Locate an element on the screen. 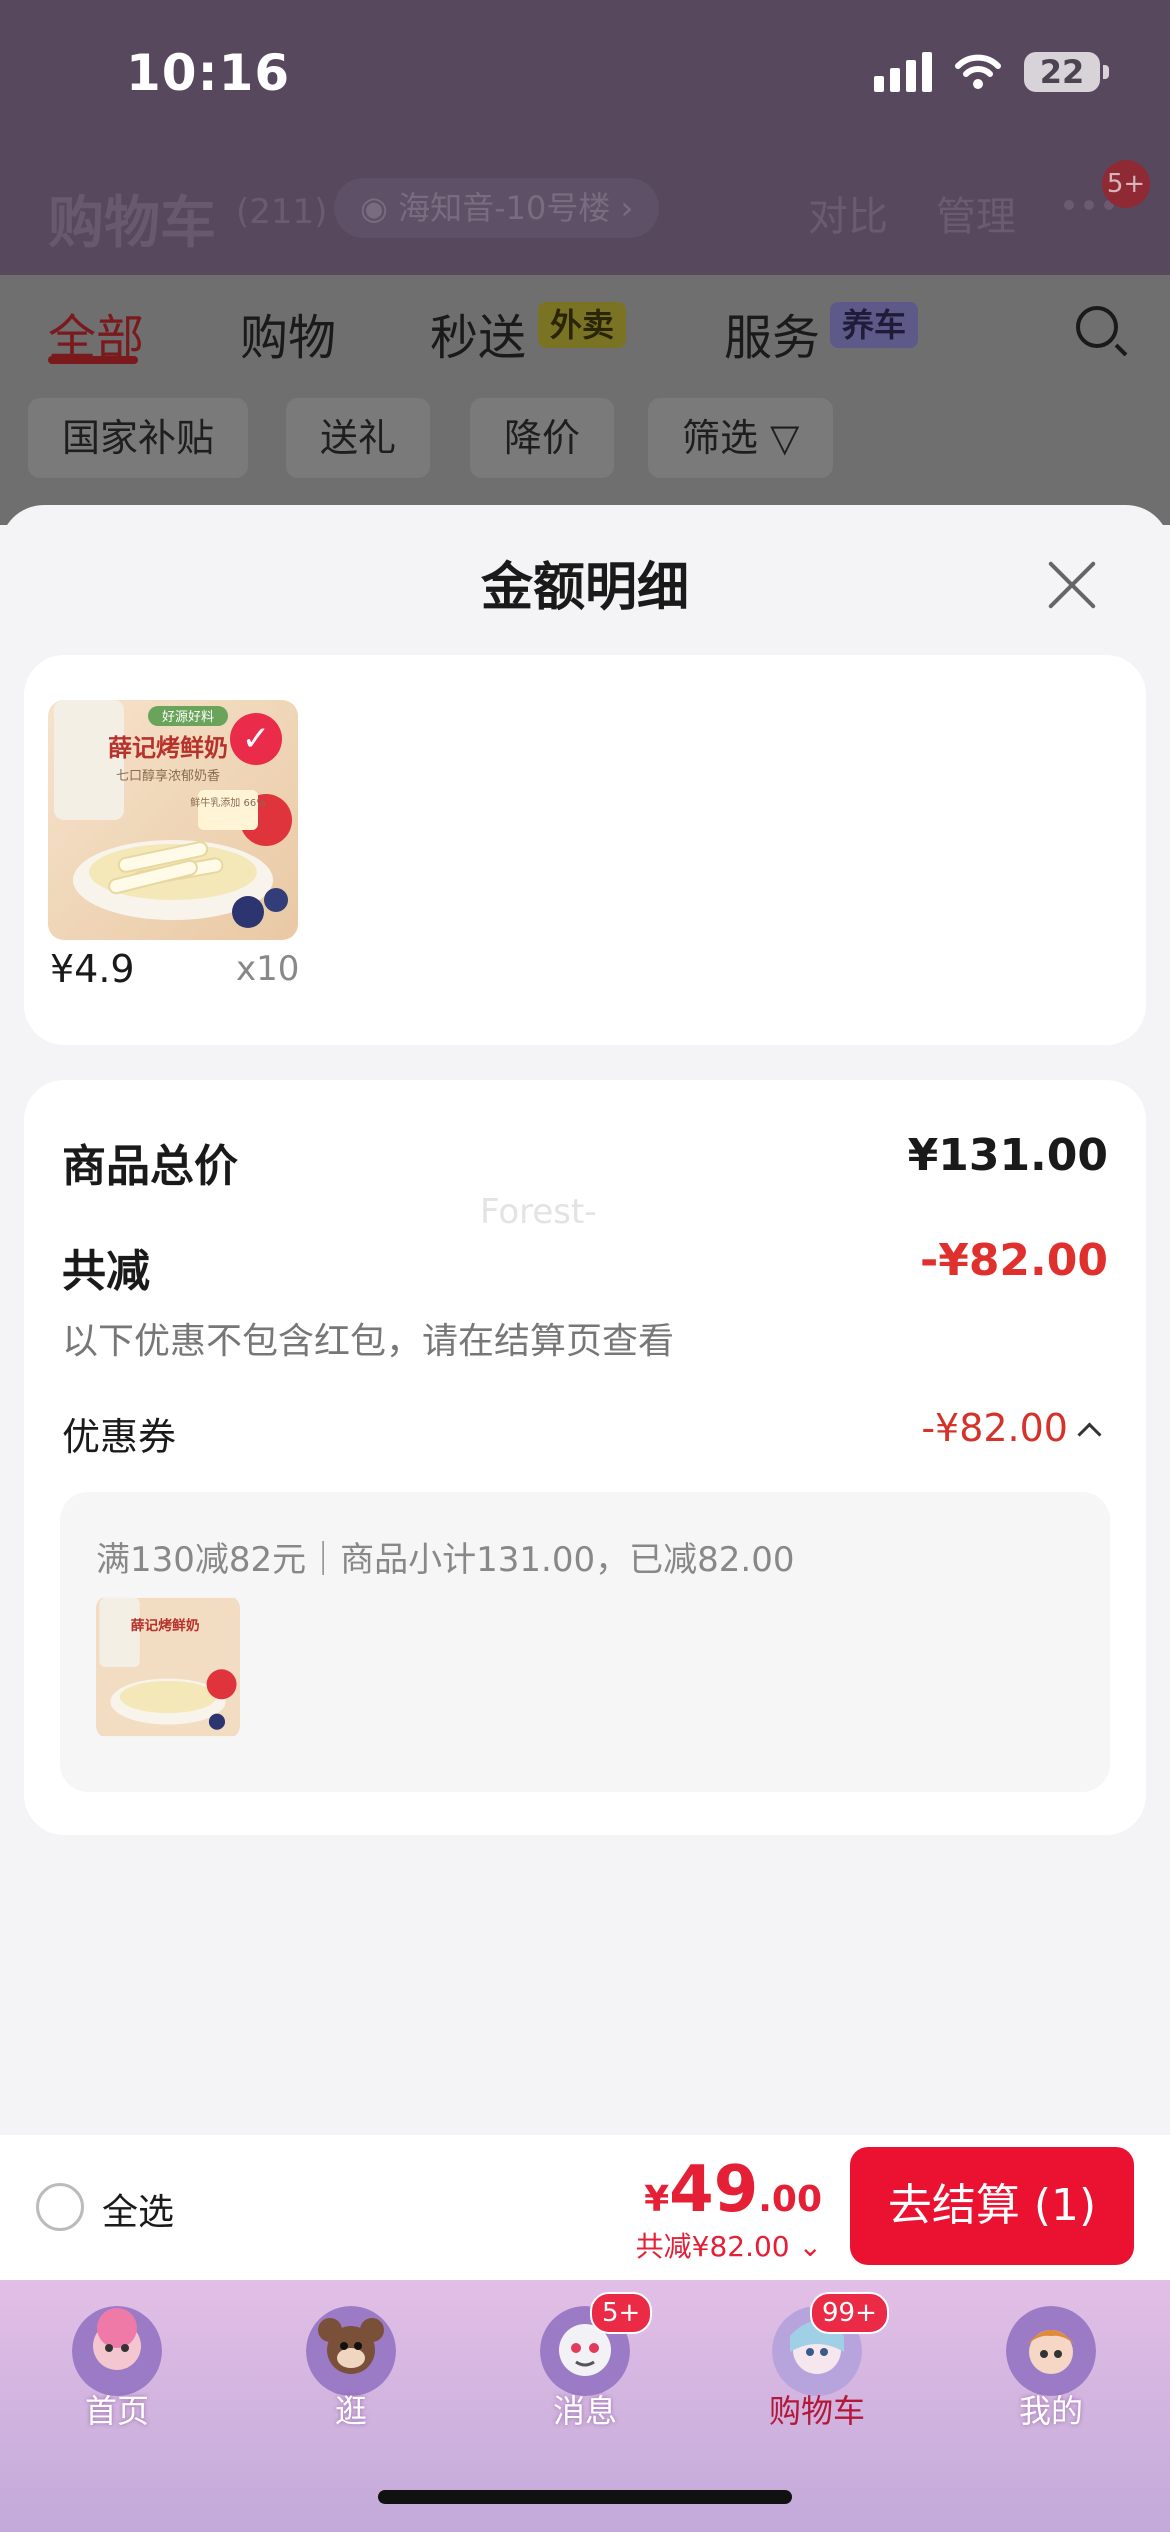 This screenshot has width=1170, height=2532. nav-home: 首页 is located at coordinates (117, 2360).